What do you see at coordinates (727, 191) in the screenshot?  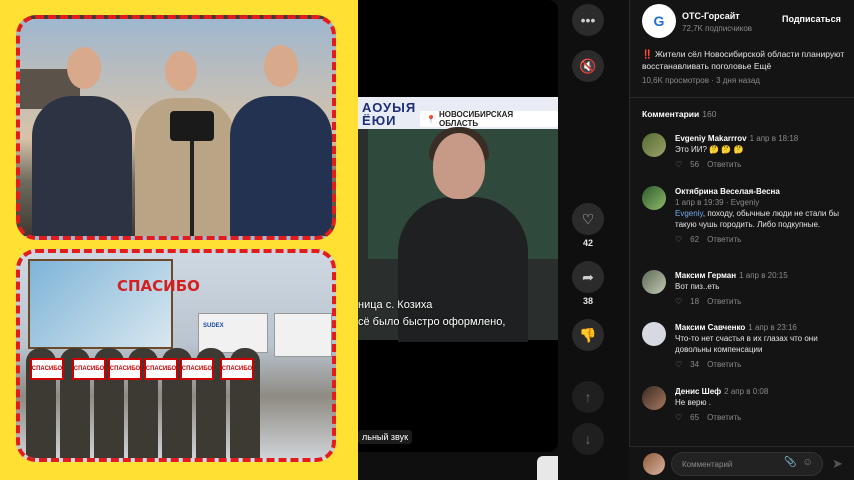 I see `comment-author: Октябрина Веселая-Весна` at bounding box center [727, 191].